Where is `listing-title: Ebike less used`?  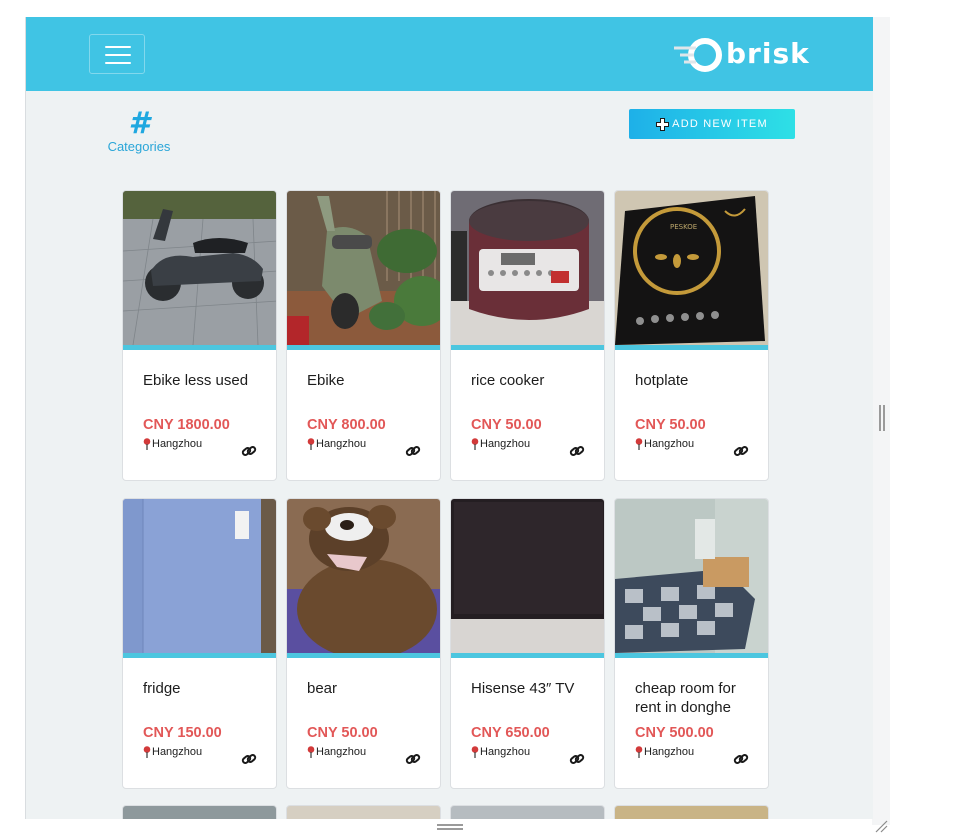
listing-title: Ebike less used is located at coordinates (196, 380).